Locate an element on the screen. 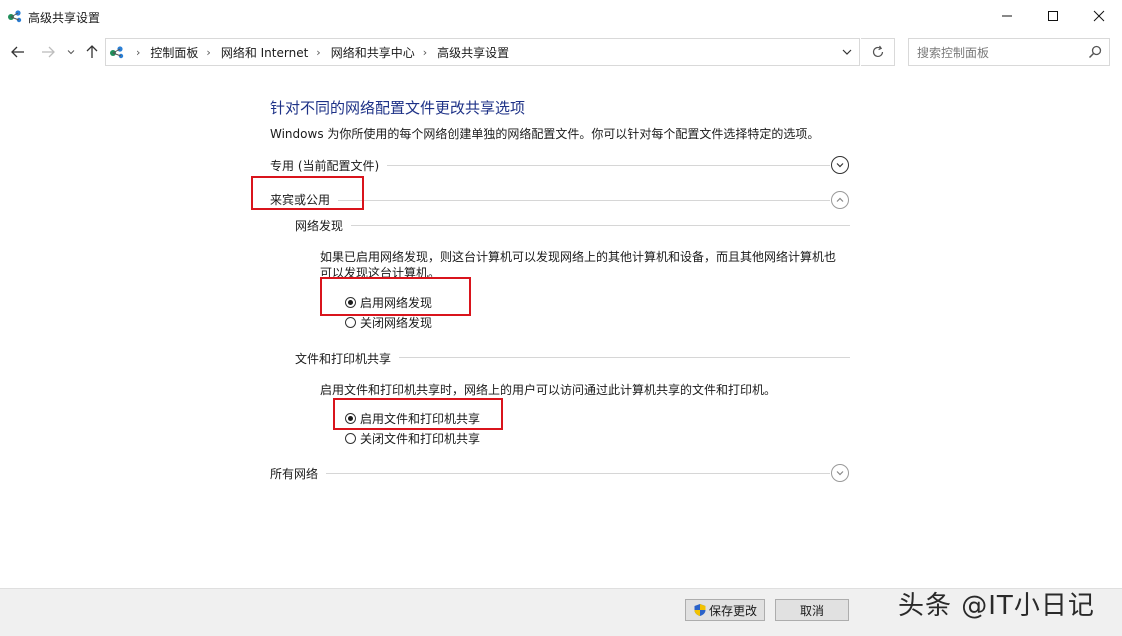 This screenshot has width=1122, height=636. breadcrumb-item: 网络和共享中心 is located at coordinates (373, 52).